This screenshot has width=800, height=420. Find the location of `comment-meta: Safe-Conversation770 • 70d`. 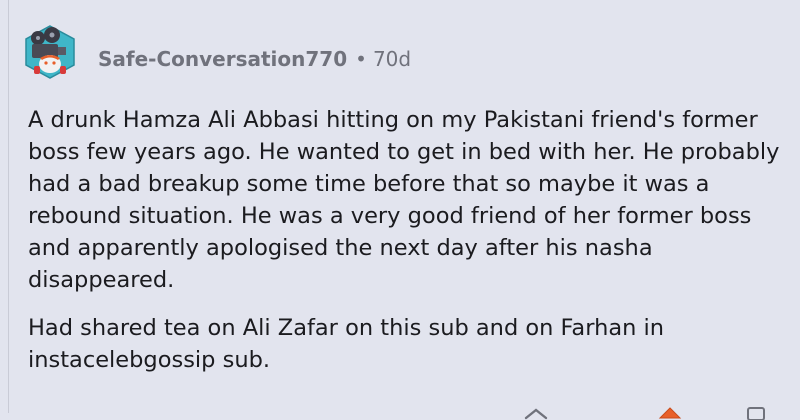

comment-meta: Safe-Conversation770 • 70d is located at coordinates (254, 59).